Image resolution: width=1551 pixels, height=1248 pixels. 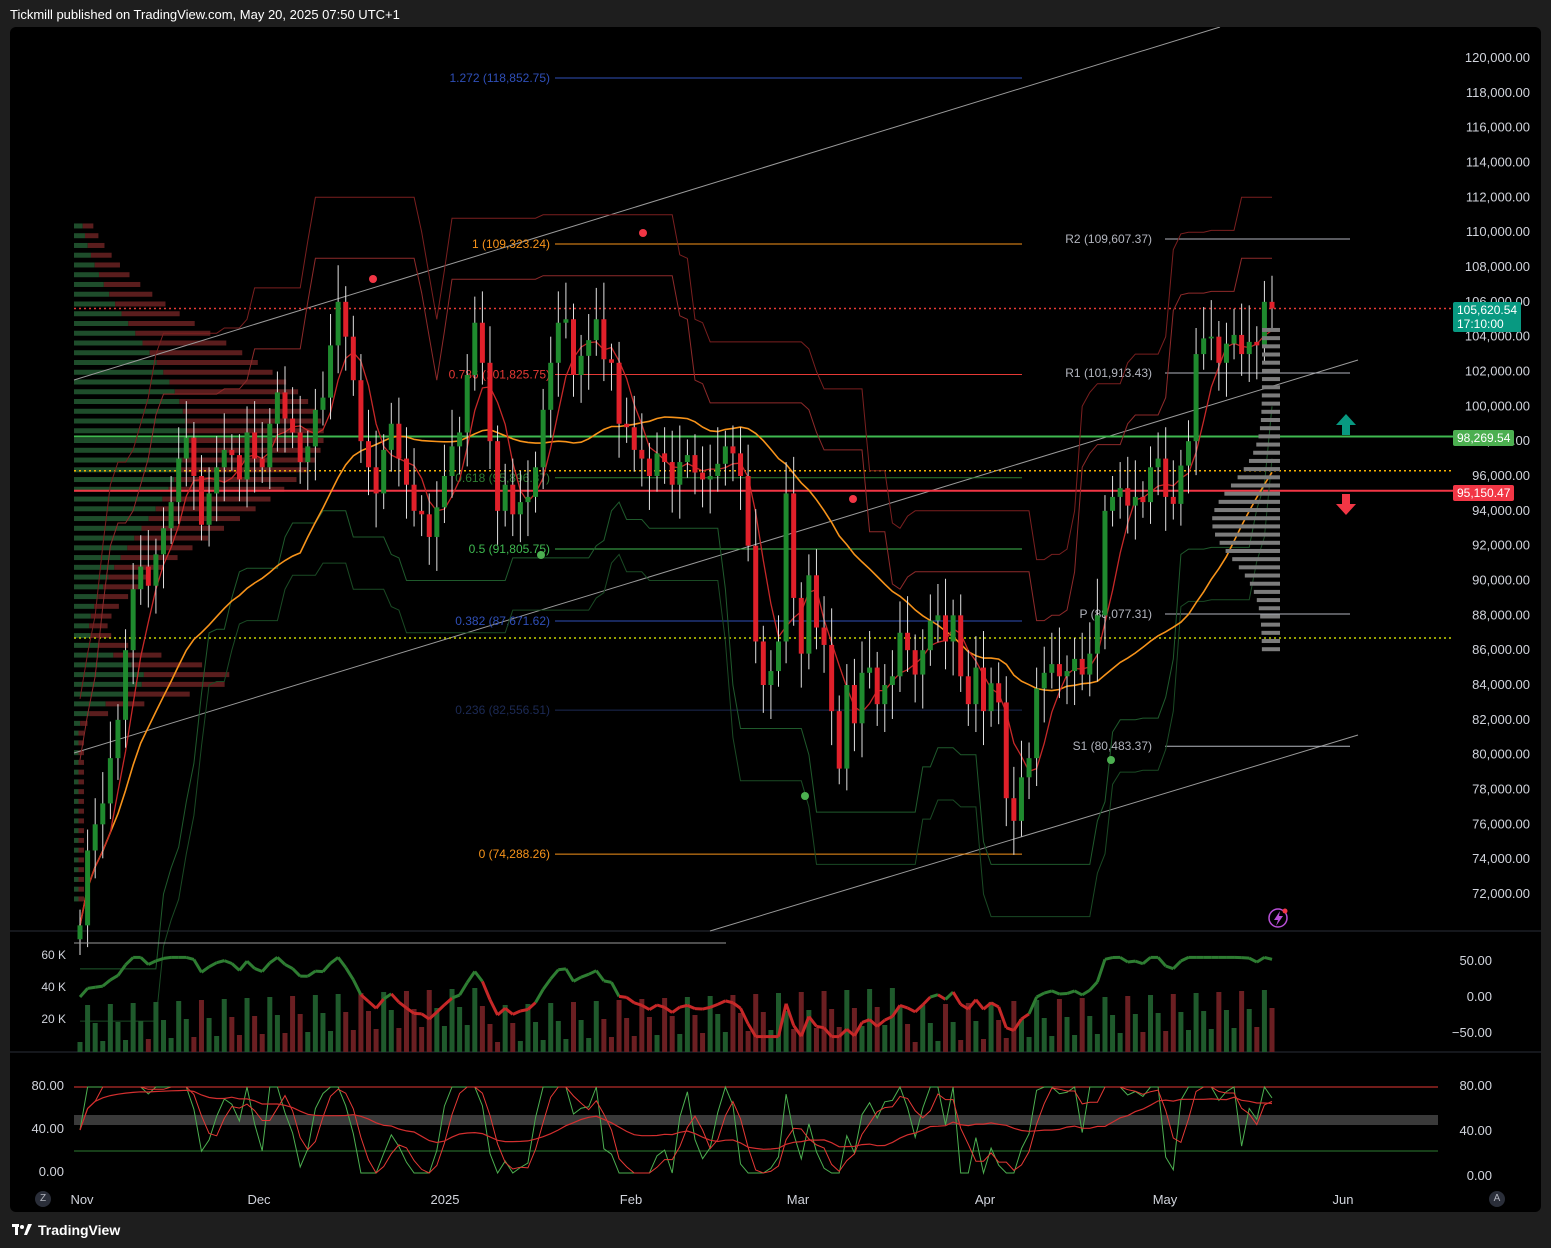 I want to click on price-axis-label: 114,000.00, so click(x=1498, y=162).